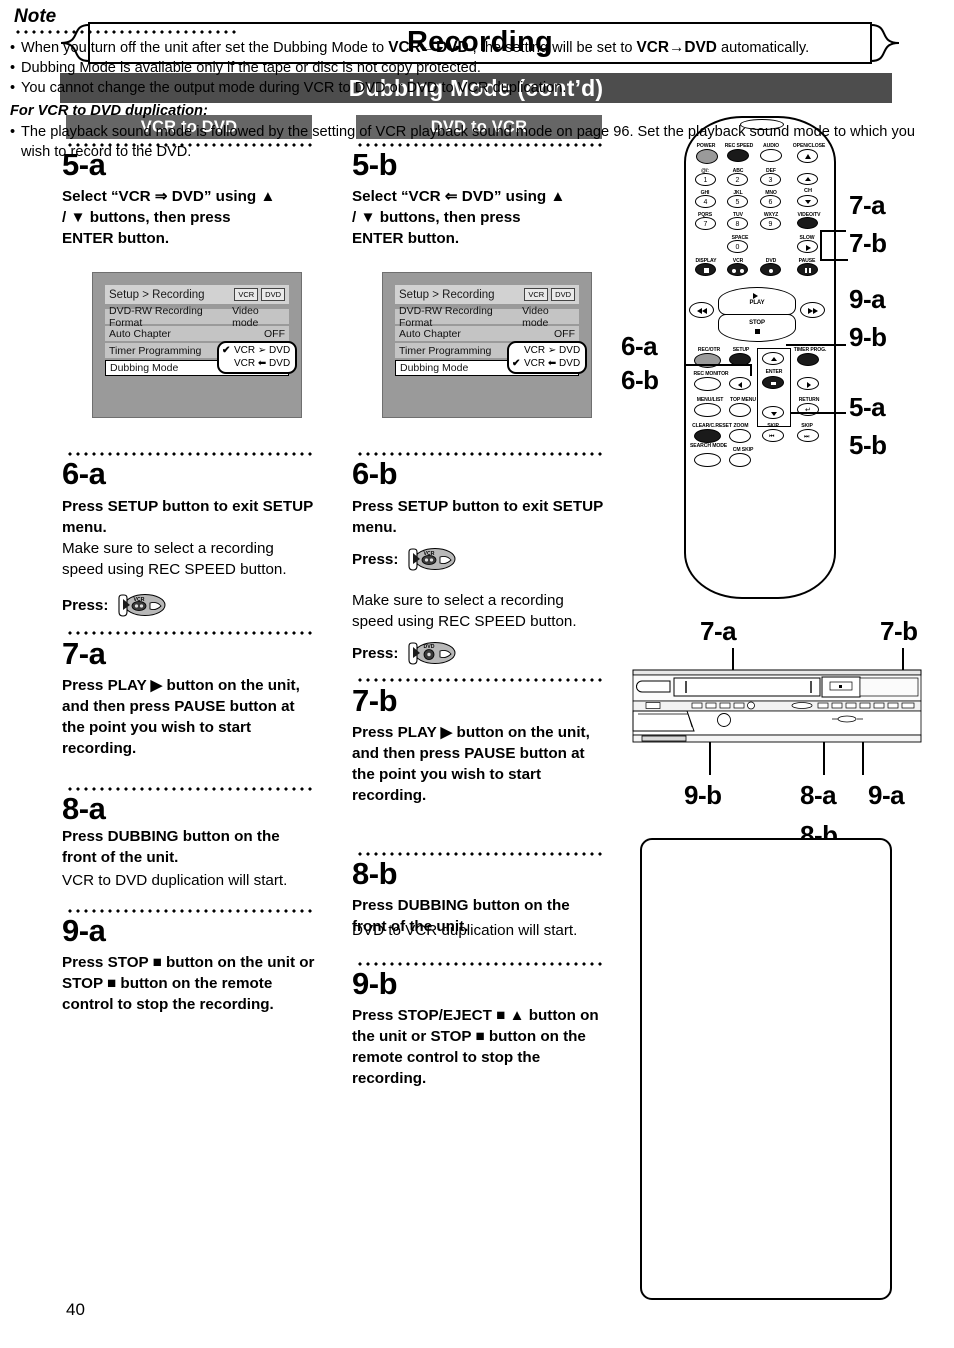 The width and height of the screenshot is (954, 1348). I want to click on remote-key-cursor-left, so click(740, 383).